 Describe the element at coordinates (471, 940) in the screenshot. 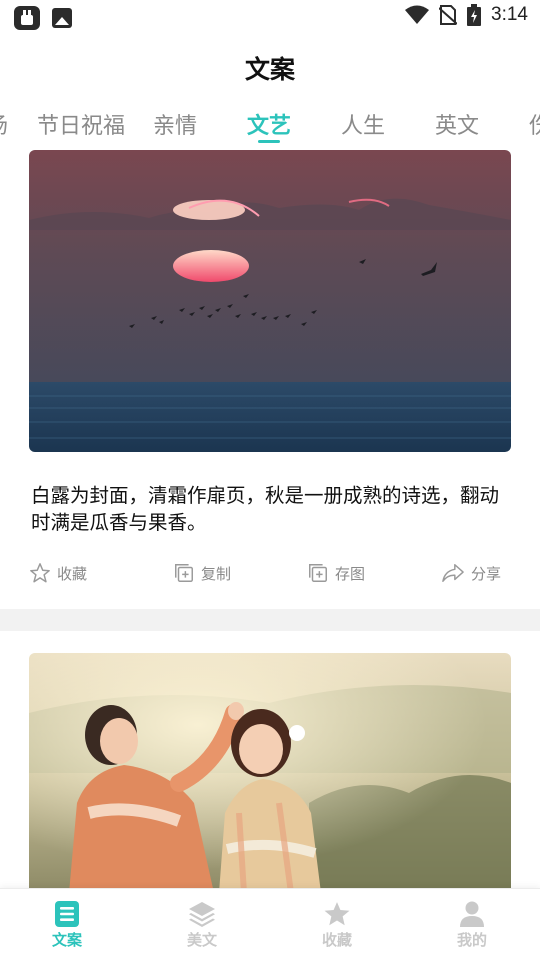

I see `nav-label-profile: 我的` at that location.